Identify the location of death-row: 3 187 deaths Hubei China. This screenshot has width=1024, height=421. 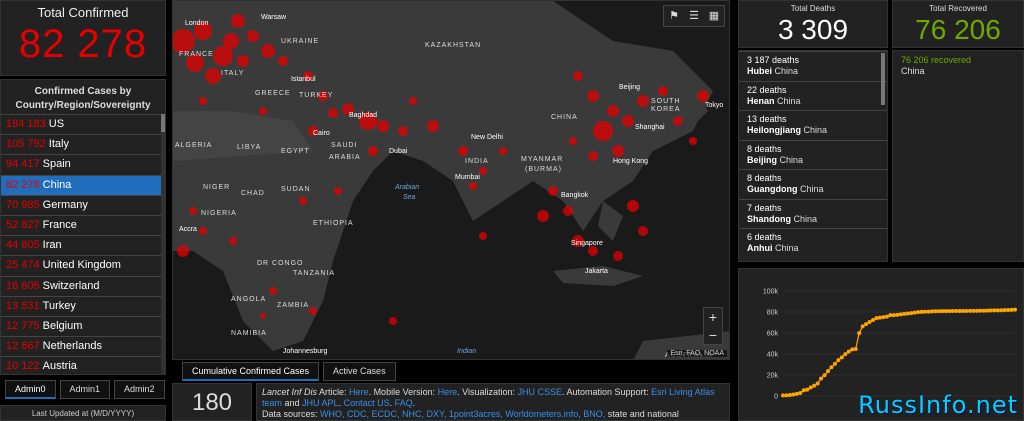
(813, 66).